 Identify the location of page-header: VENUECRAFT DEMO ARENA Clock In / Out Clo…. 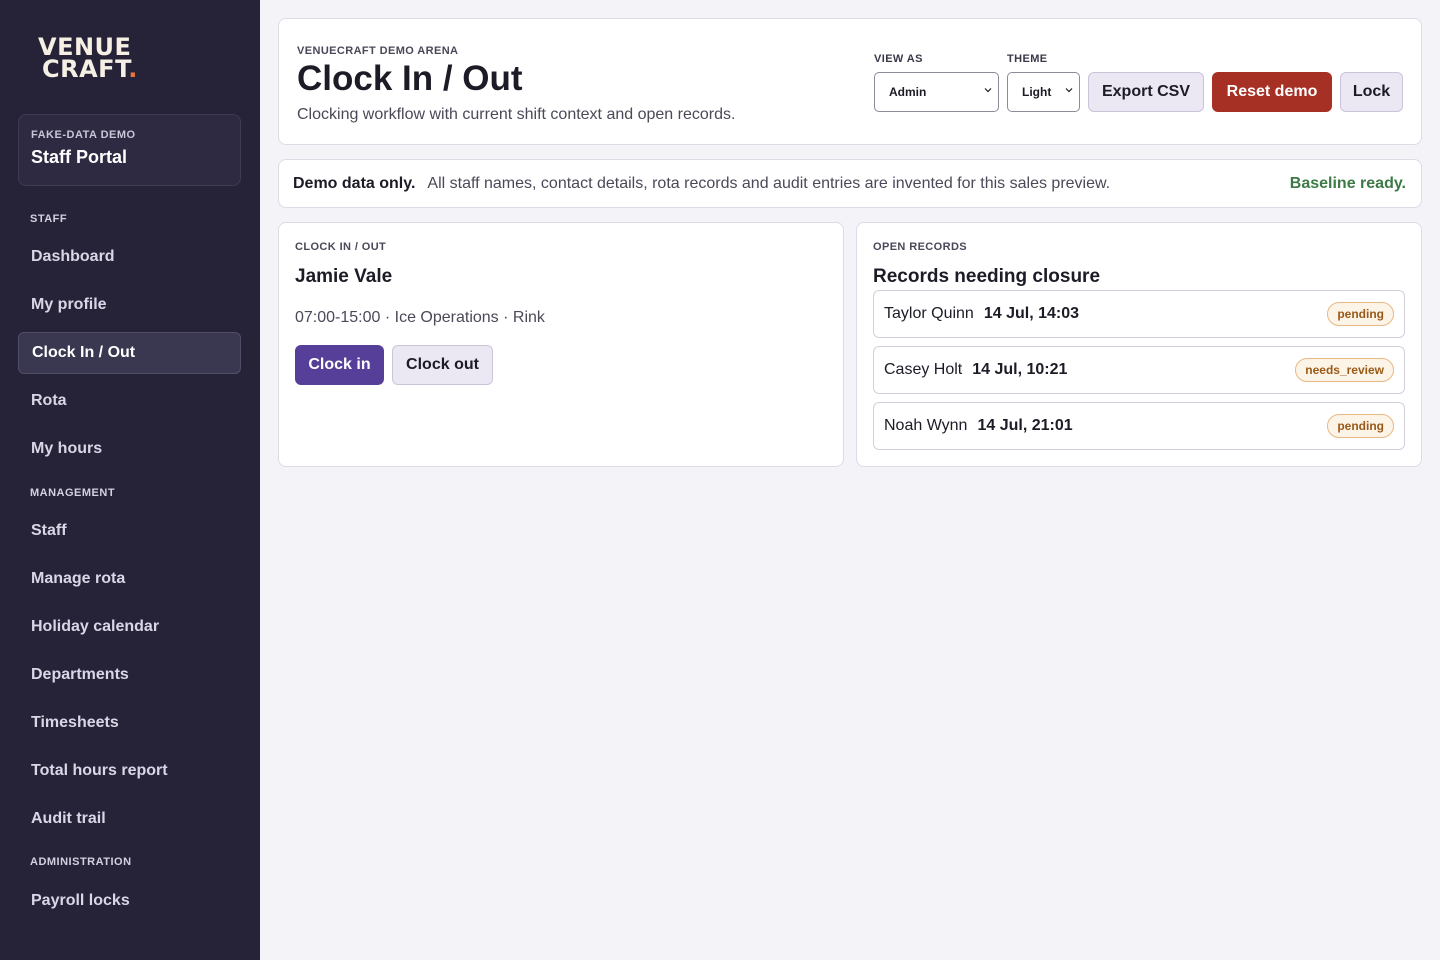
(850, 81).